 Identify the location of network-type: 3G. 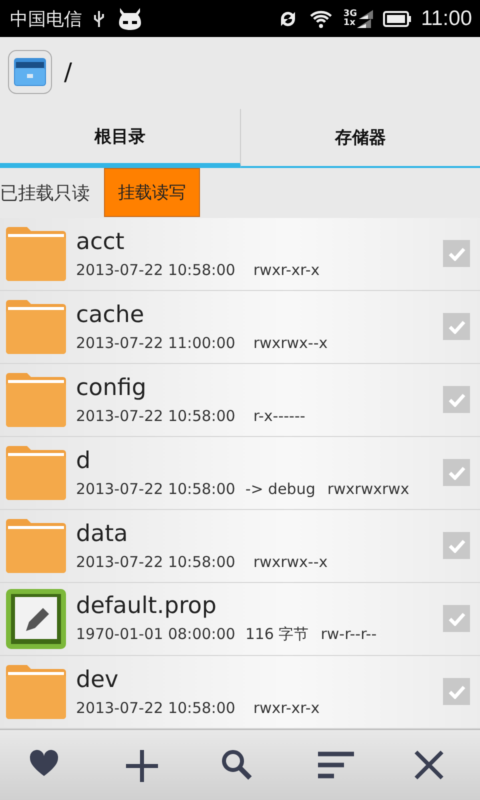
(350, 14).